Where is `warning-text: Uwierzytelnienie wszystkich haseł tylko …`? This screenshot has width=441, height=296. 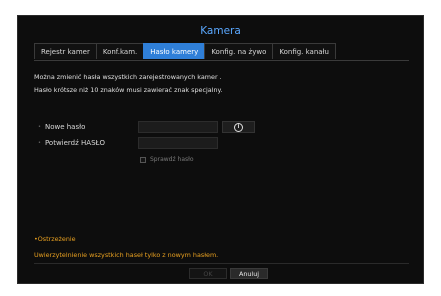 warning-text: Uwierzytelnienie wszystkich haseł tylko … is located at coordinates (126, 255).